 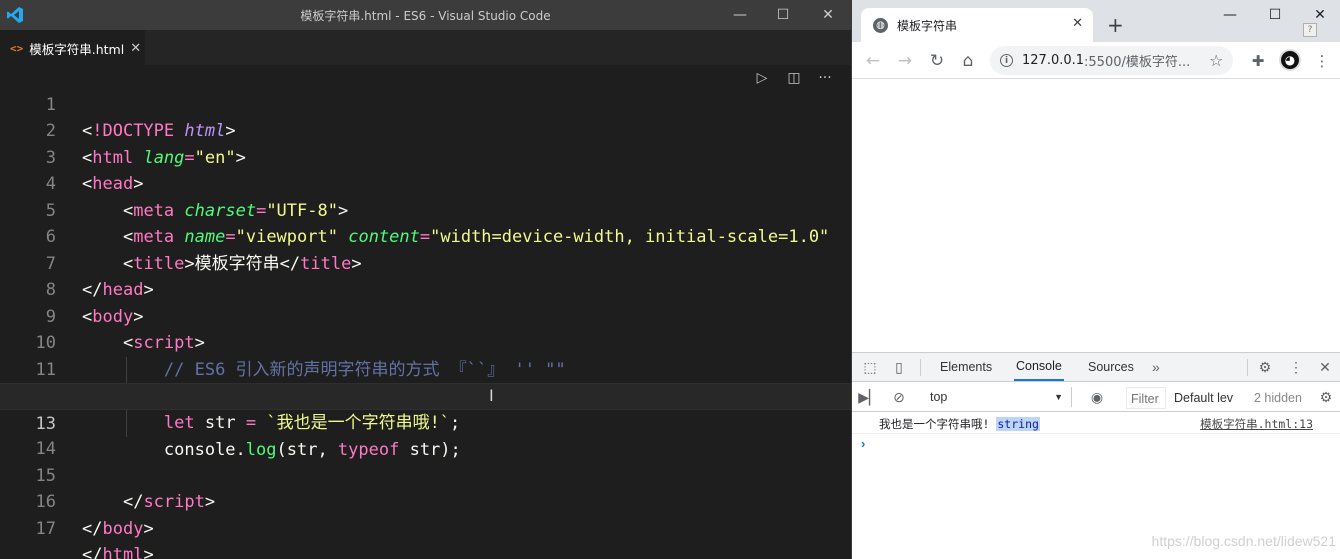 I want to click on log-text-wrap: 我也是一个字符串哦! string, so click(x=959, y=424).